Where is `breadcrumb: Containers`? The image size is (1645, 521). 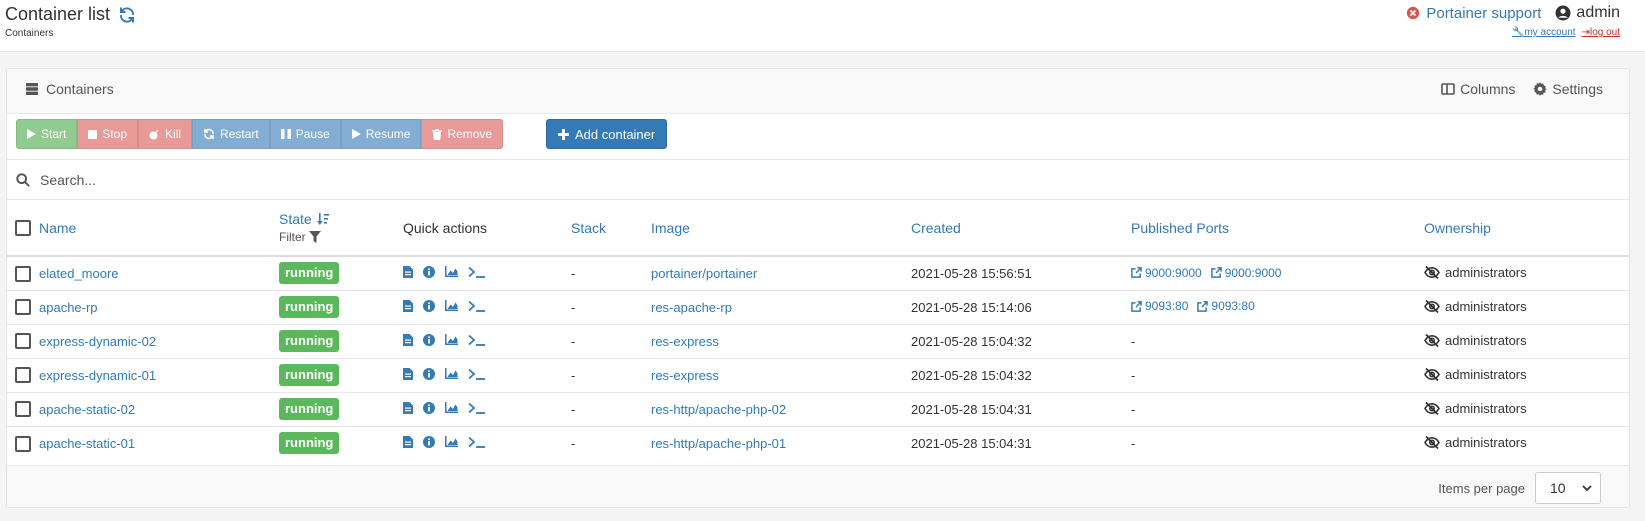
breadcrumb: Containers is located at coordinates (29, 33).